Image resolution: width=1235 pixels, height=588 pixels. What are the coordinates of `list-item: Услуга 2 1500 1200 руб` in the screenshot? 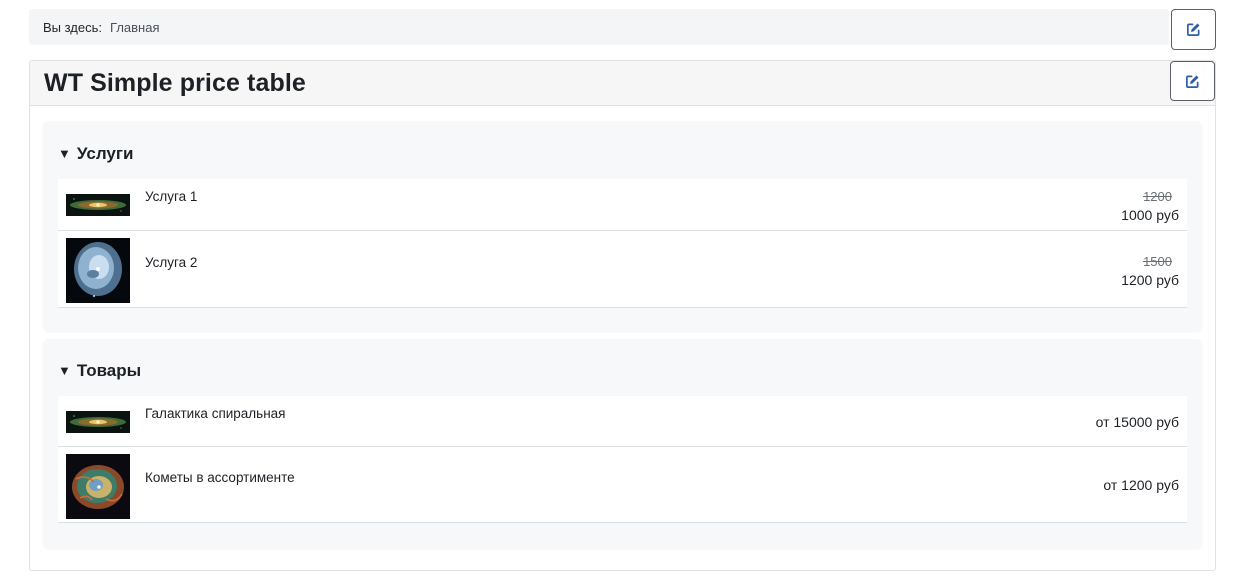 It's located at (622, 269).